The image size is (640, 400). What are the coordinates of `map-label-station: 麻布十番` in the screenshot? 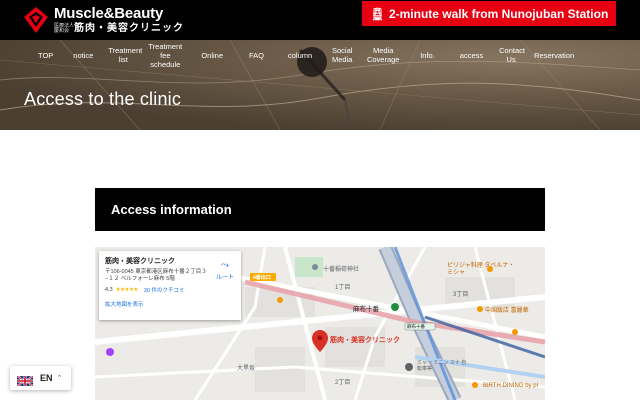 It's located at (366, 309).